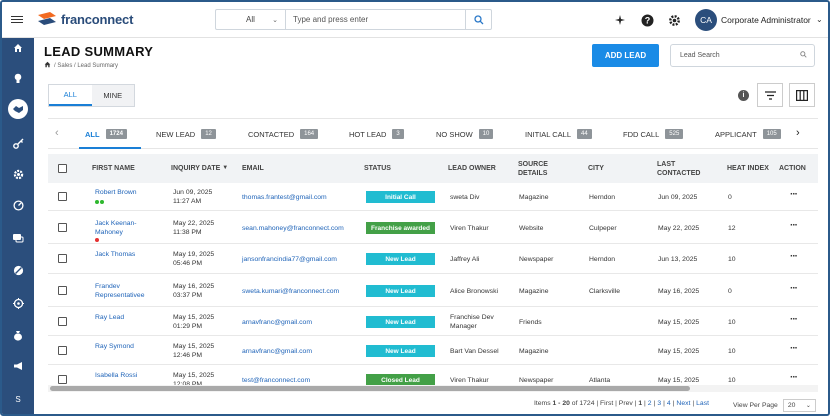  Describe the element at coordinates (293, 228) in the screenshot. I see `email-link: sean.mahoney@franconnect.com` at that location.